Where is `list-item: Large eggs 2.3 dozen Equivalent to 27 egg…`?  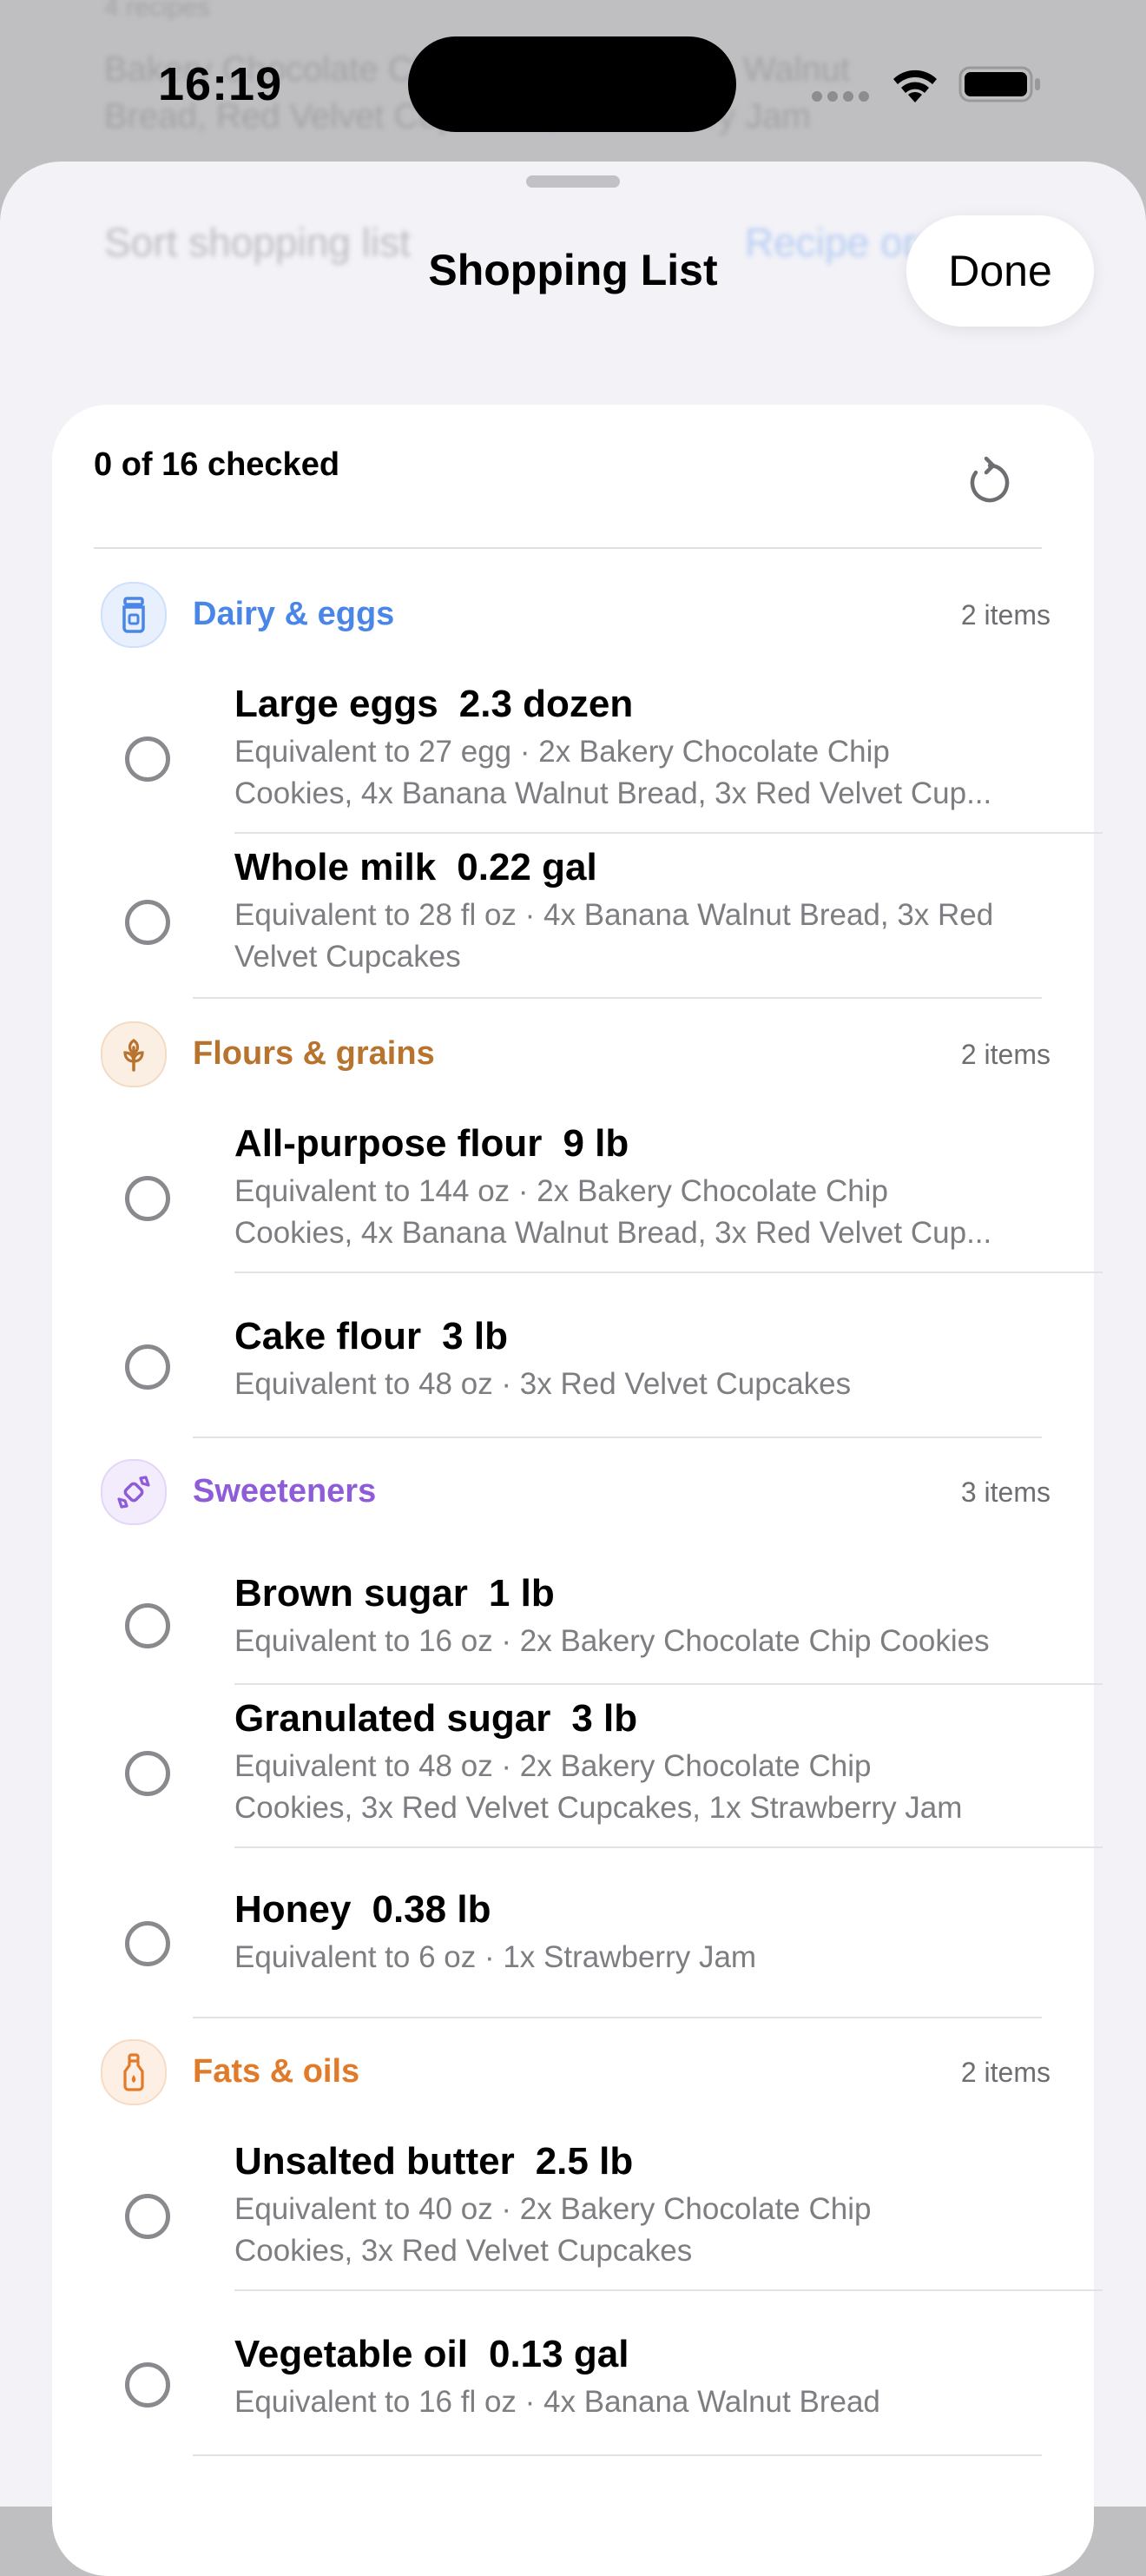
list-item: Large eggs 2.3 dozen Equivalent to 27 egg… is located at coordinates (573, 751).